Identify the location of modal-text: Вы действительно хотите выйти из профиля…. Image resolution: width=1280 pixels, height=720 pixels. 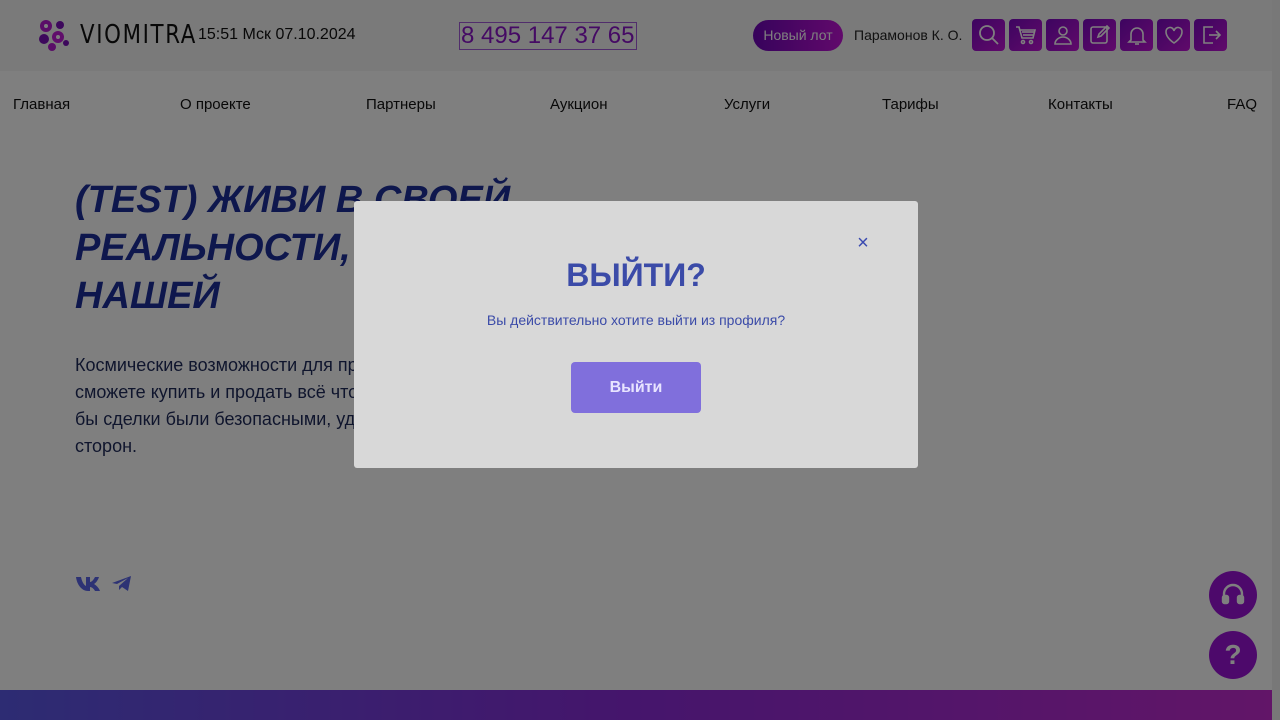
(636, 320).